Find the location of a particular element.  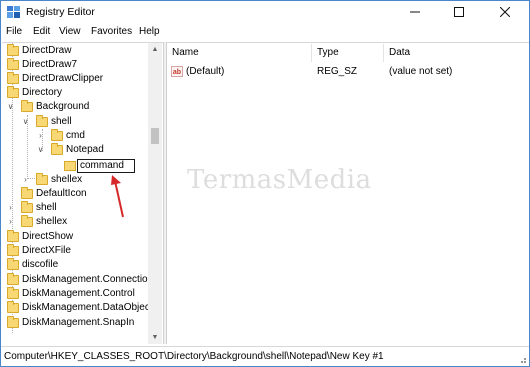

list-row-default: ab (Default) REG_SZ (value not set) is located at coordinates (348, 72).